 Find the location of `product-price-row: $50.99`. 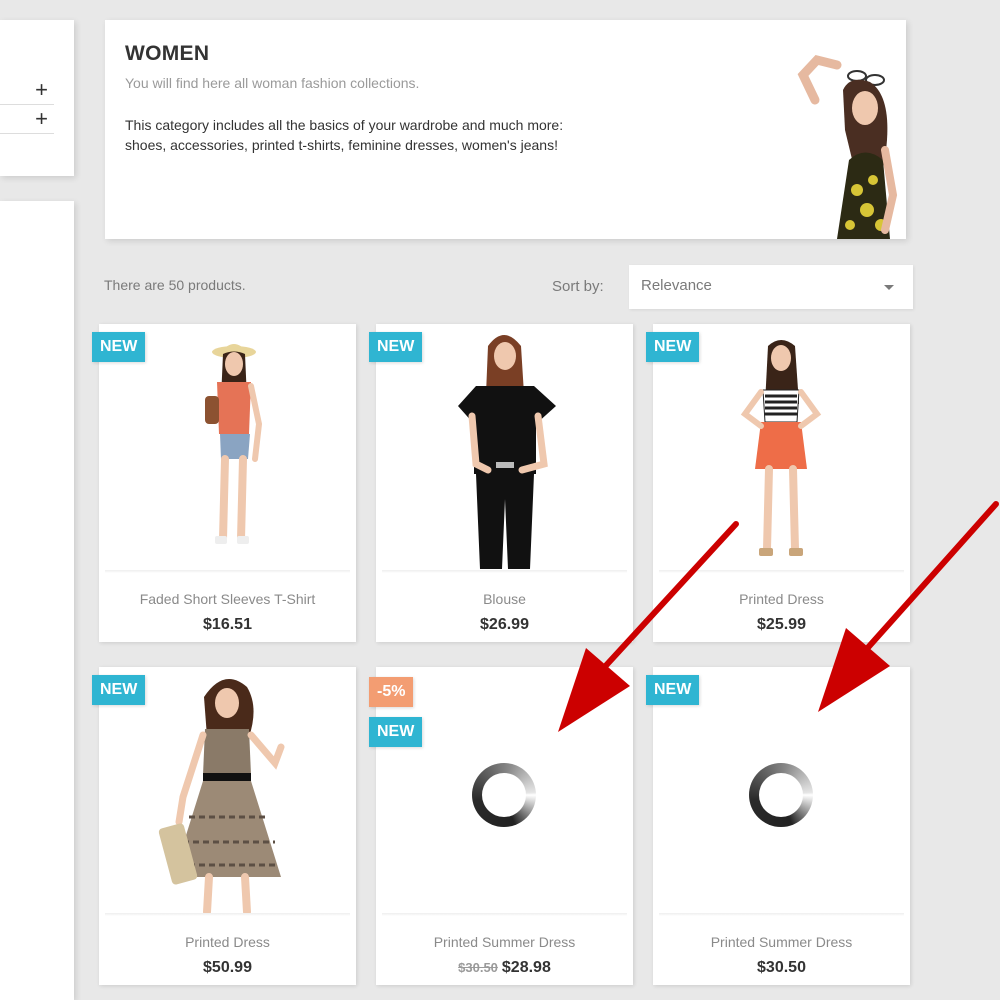

product-price-row: $50.99 is located at coordinates (227, 968).